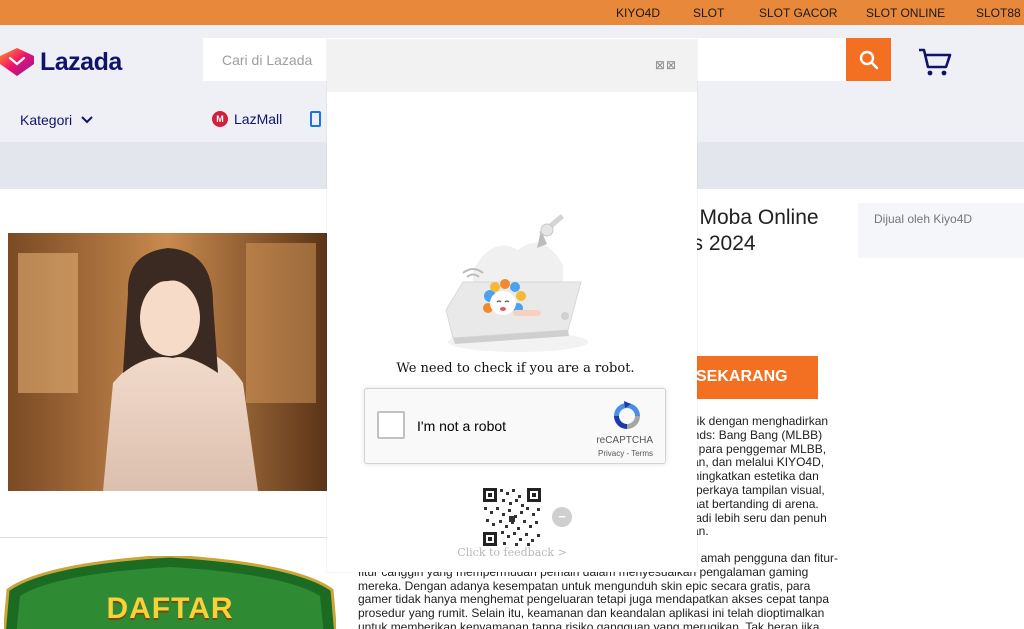 The width and height of the screenshot is (1024, 629). I want to click on logo-text: Lazada, so click(81, 61).